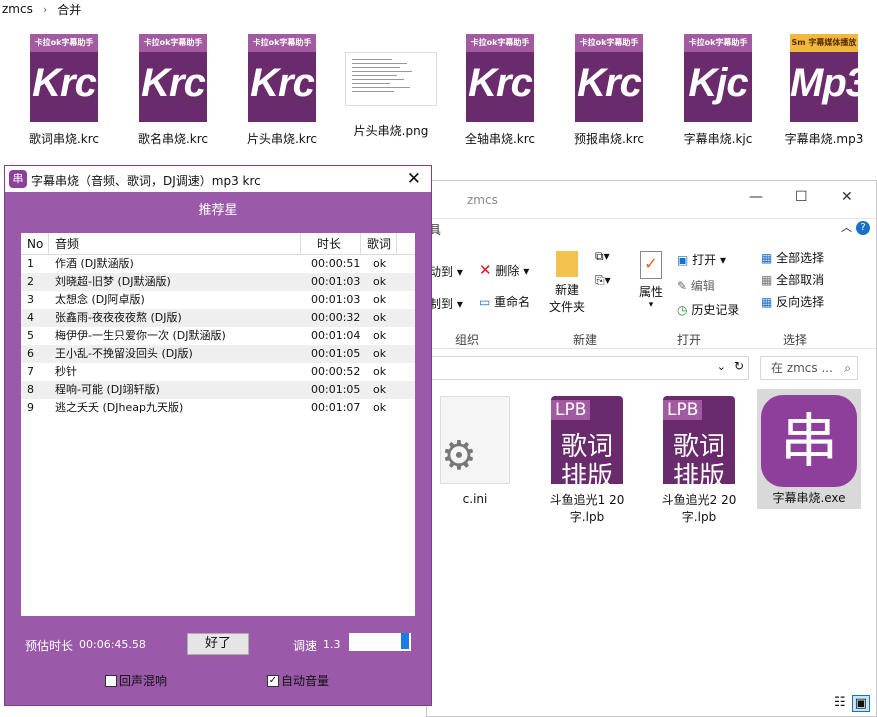  I want to click on table-row: 3 太想念 (DJ阿卓版) 00:01:03 ok, so click(218, 300).